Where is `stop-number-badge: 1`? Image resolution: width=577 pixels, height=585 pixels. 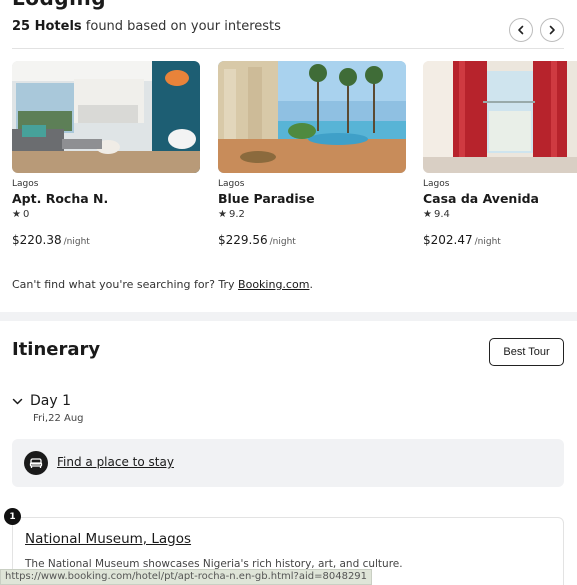
stop-number-badge: 1 is located at coordinates (12, 516).